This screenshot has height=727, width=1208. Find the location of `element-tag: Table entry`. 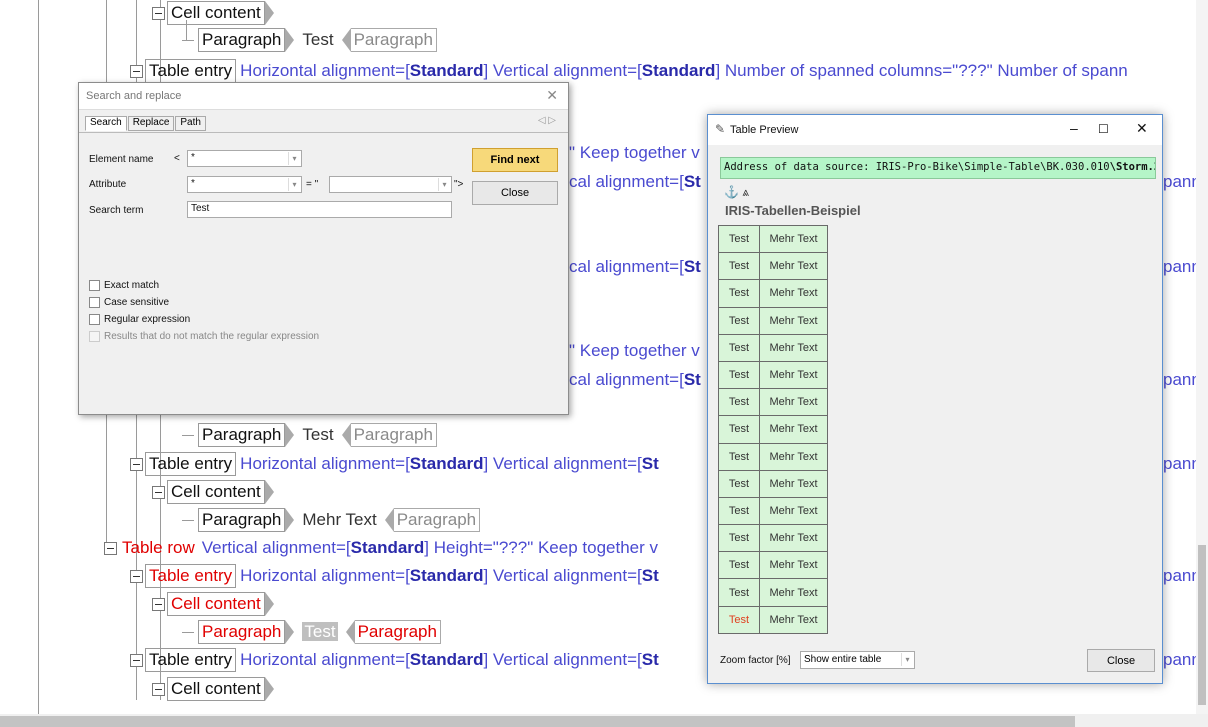

element-tag: Table entry is located at coordinates (191, 660).